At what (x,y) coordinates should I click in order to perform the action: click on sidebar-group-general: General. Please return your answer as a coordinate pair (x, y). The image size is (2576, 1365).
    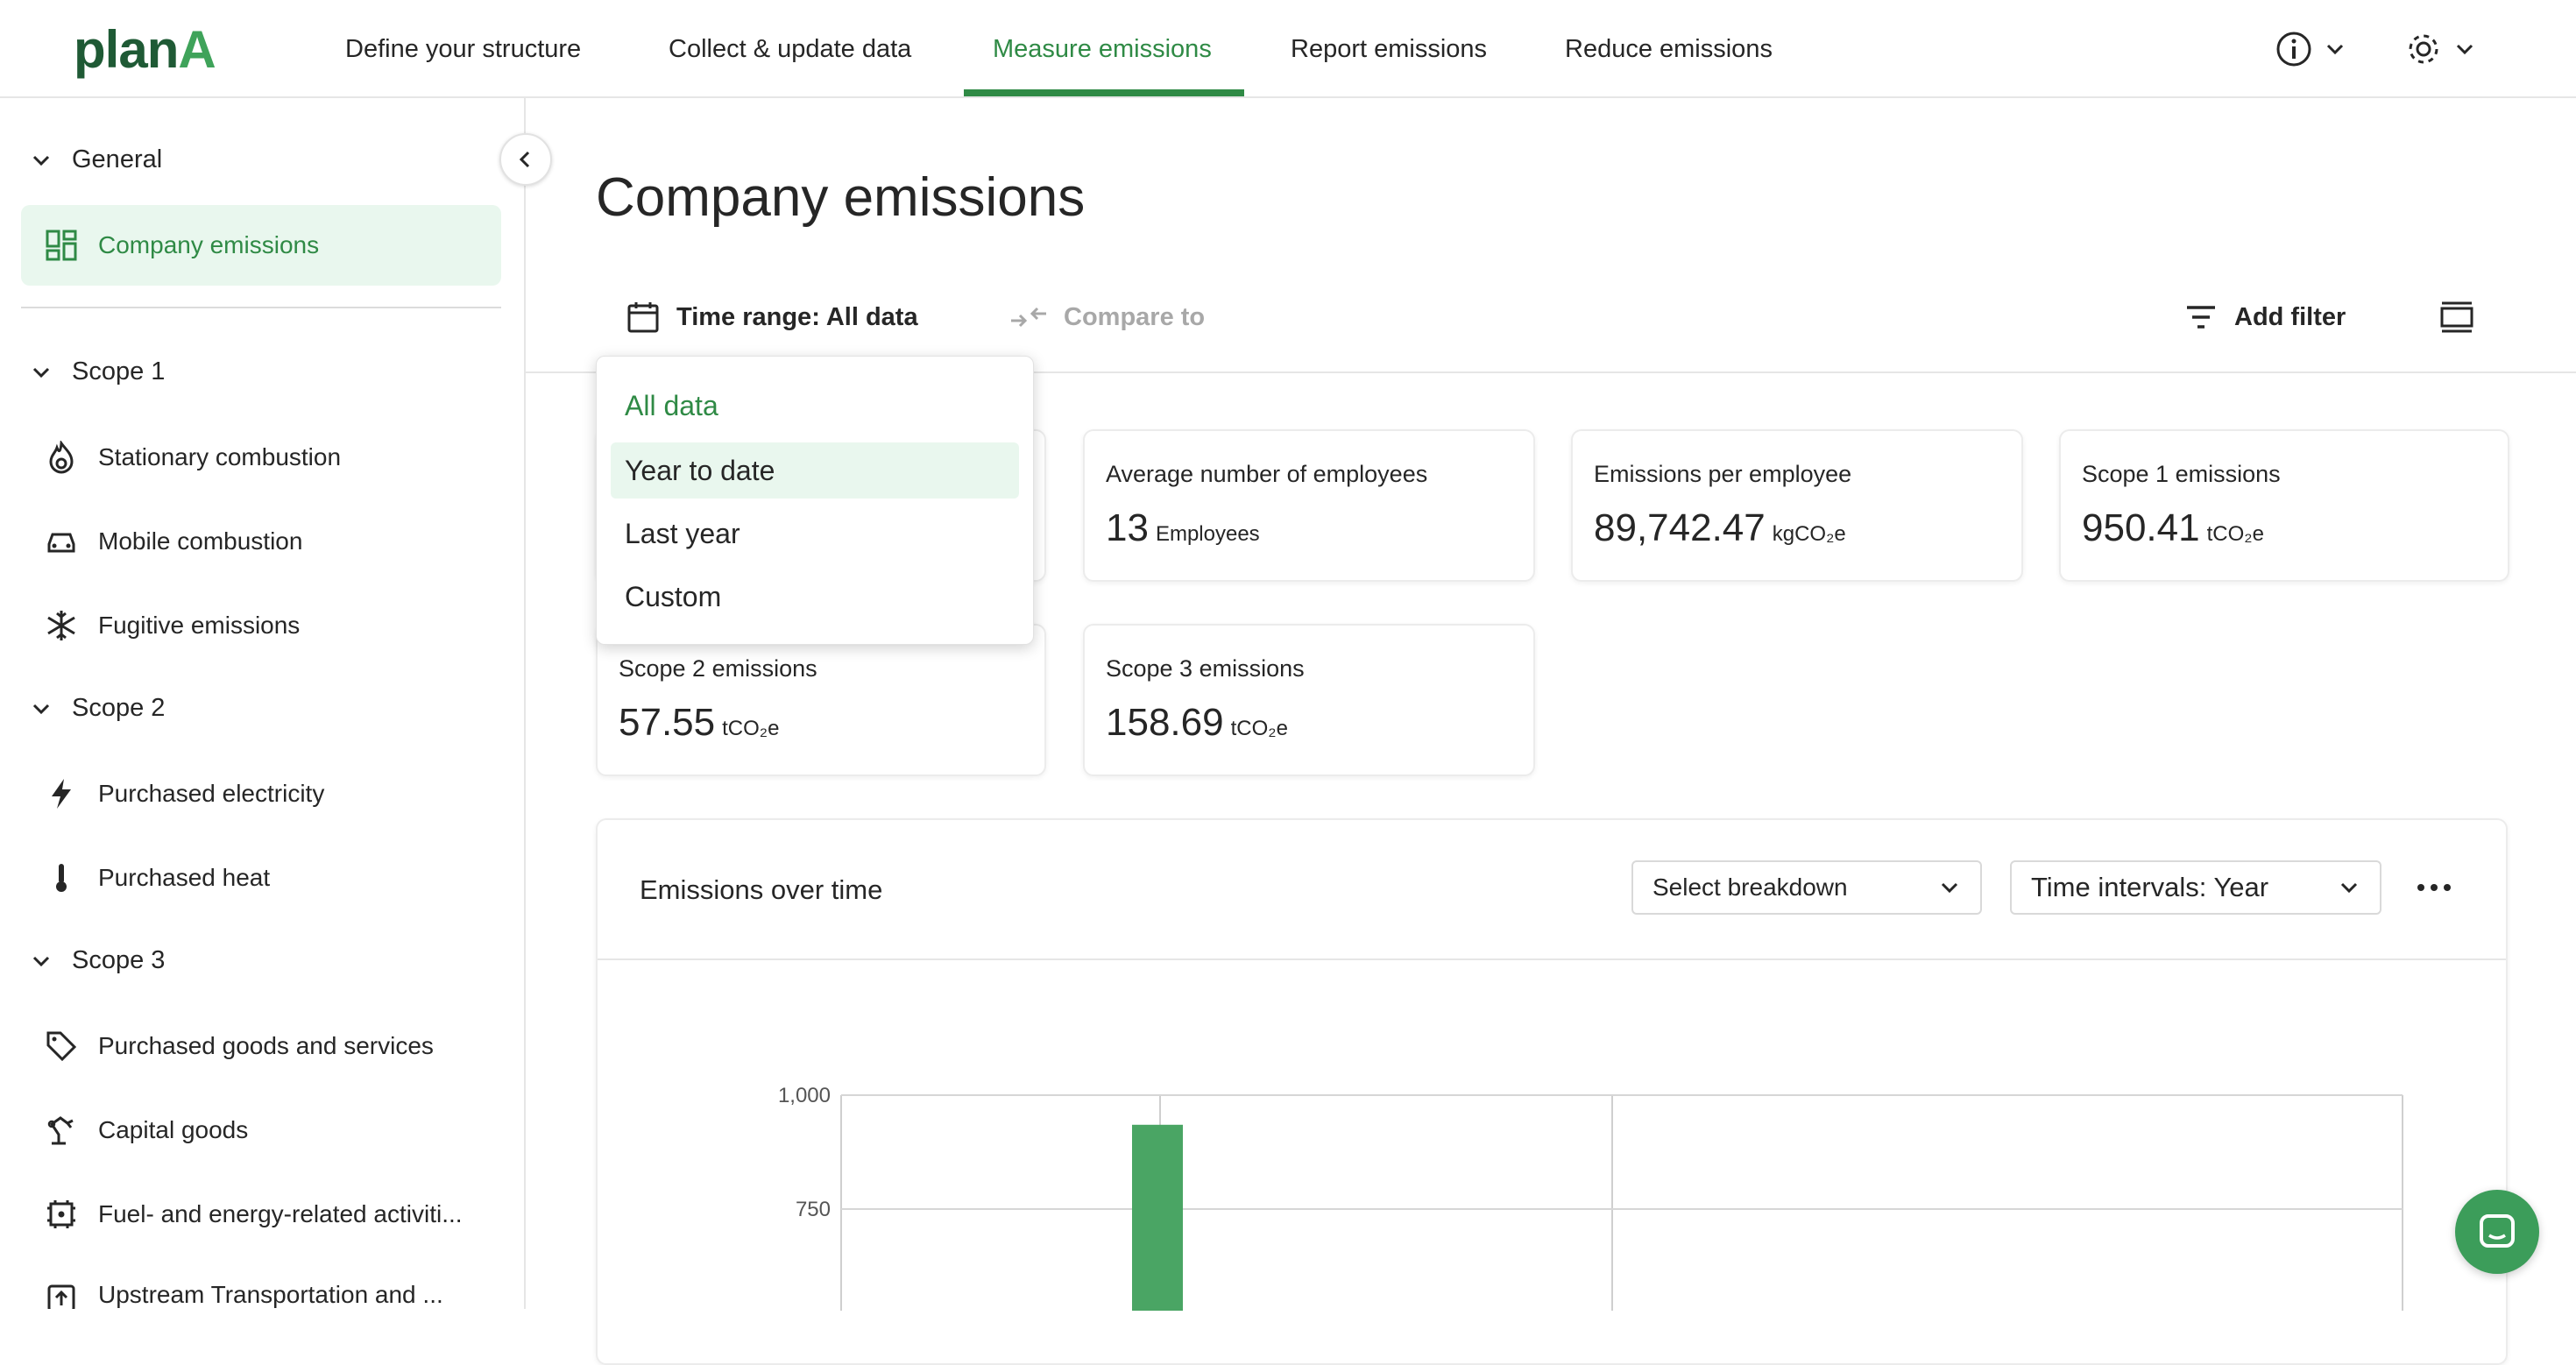
    Looking at the image, I should click on (96, 159).